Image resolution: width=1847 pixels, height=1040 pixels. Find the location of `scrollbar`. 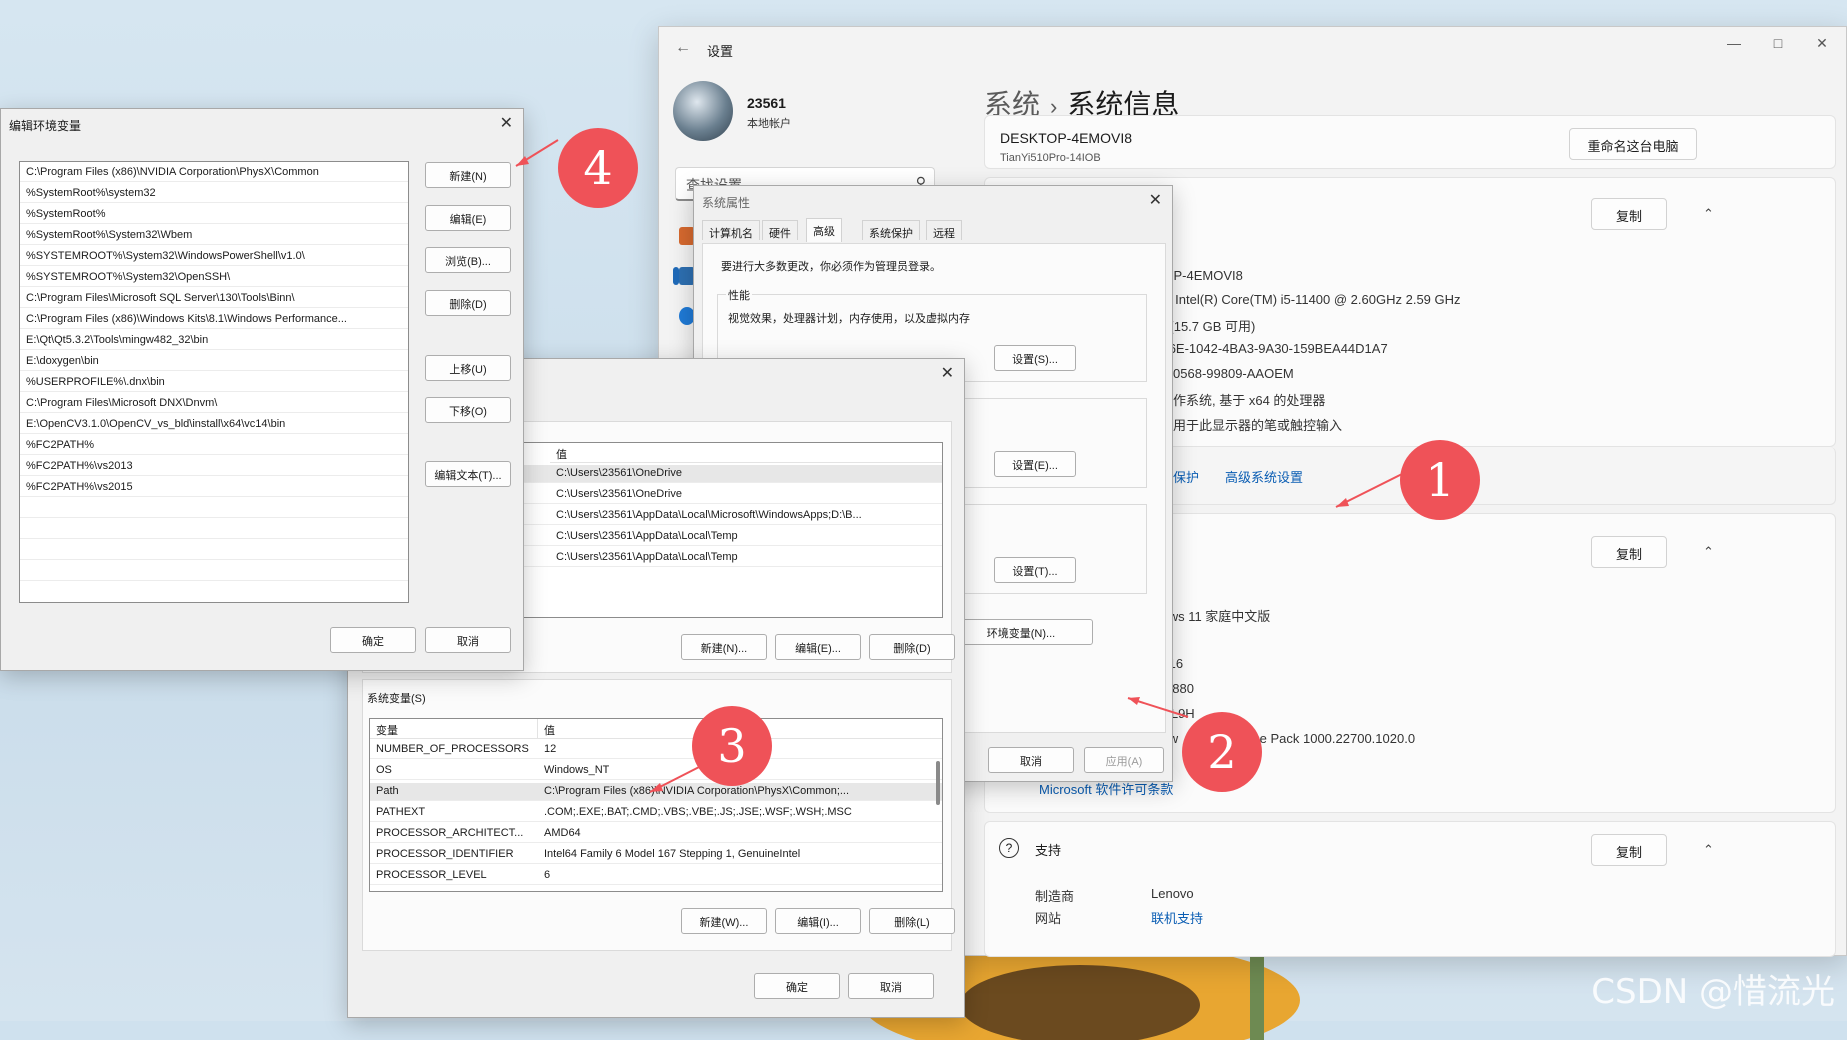

scrollbar is located at coordinates (938, 783).